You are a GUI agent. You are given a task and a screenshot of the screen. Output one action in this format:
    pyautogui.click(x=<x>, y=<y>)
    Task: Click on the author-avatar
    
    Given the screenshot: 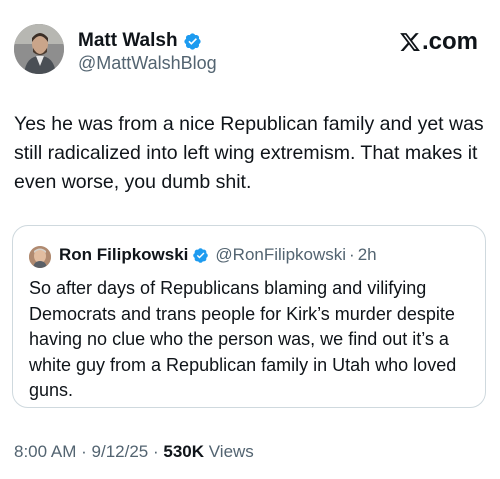 What is the action you would take?
    pyautogui.click(x=39, y=49)
    